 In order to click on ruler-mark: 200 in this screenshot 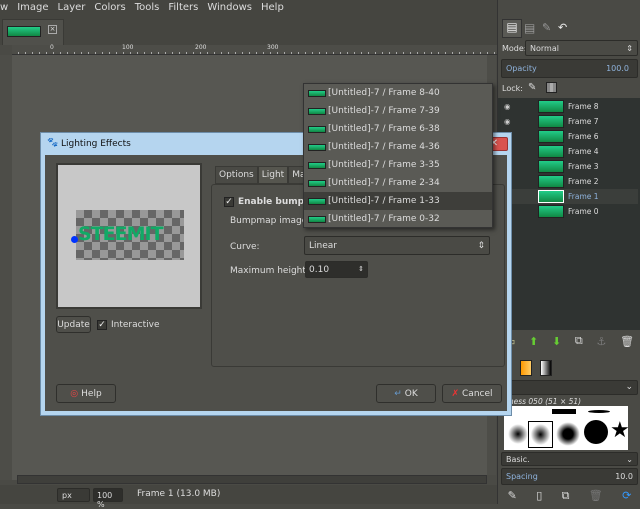, I will do `click(201, 47)`.